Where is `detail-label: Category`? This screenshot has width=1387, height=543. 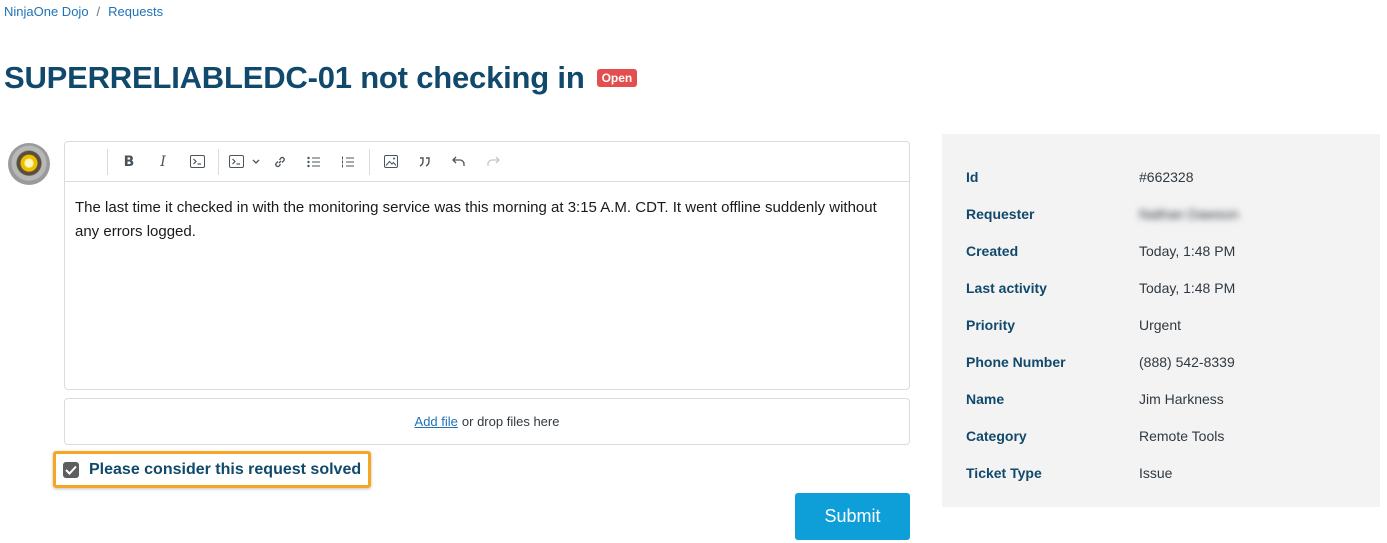 detail-label: Category is located at coordinates (996, 435).